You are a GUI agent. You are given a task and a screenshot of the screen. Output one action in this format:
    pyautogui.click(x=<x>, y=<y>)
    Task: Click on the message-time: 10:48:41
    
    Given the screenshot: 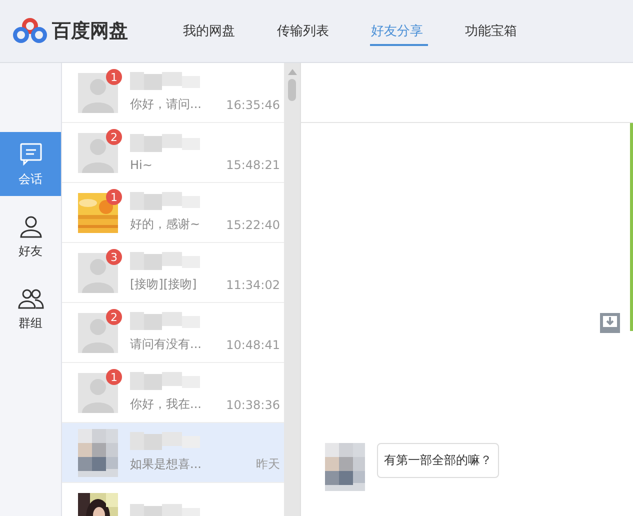 What is the action you would take?
    pyautogui.click(x=253, y=345)
    